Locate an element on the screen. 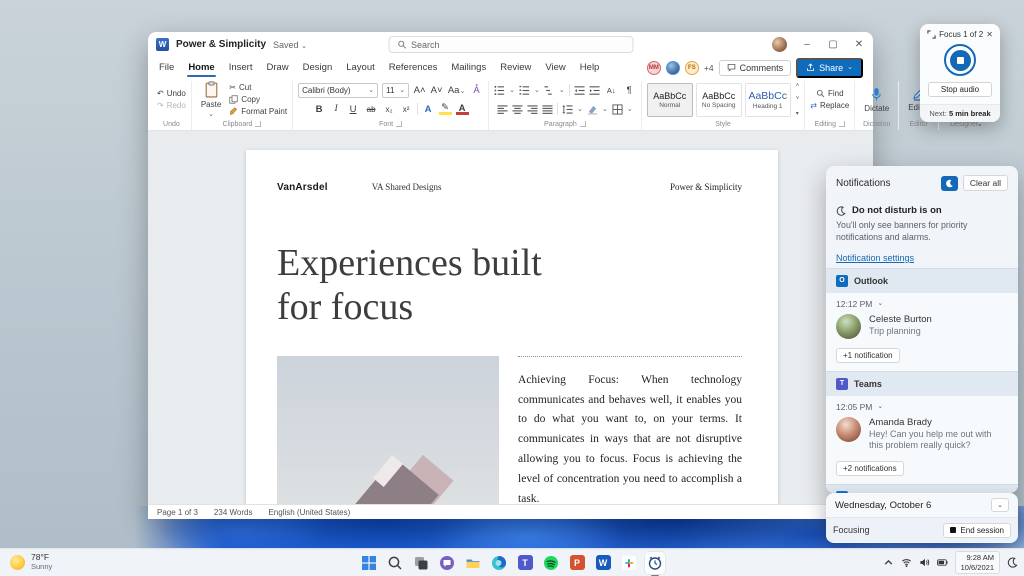 This screenshot has width=1024, height=576. minimize-button: – is located at coordinates (807, 44).